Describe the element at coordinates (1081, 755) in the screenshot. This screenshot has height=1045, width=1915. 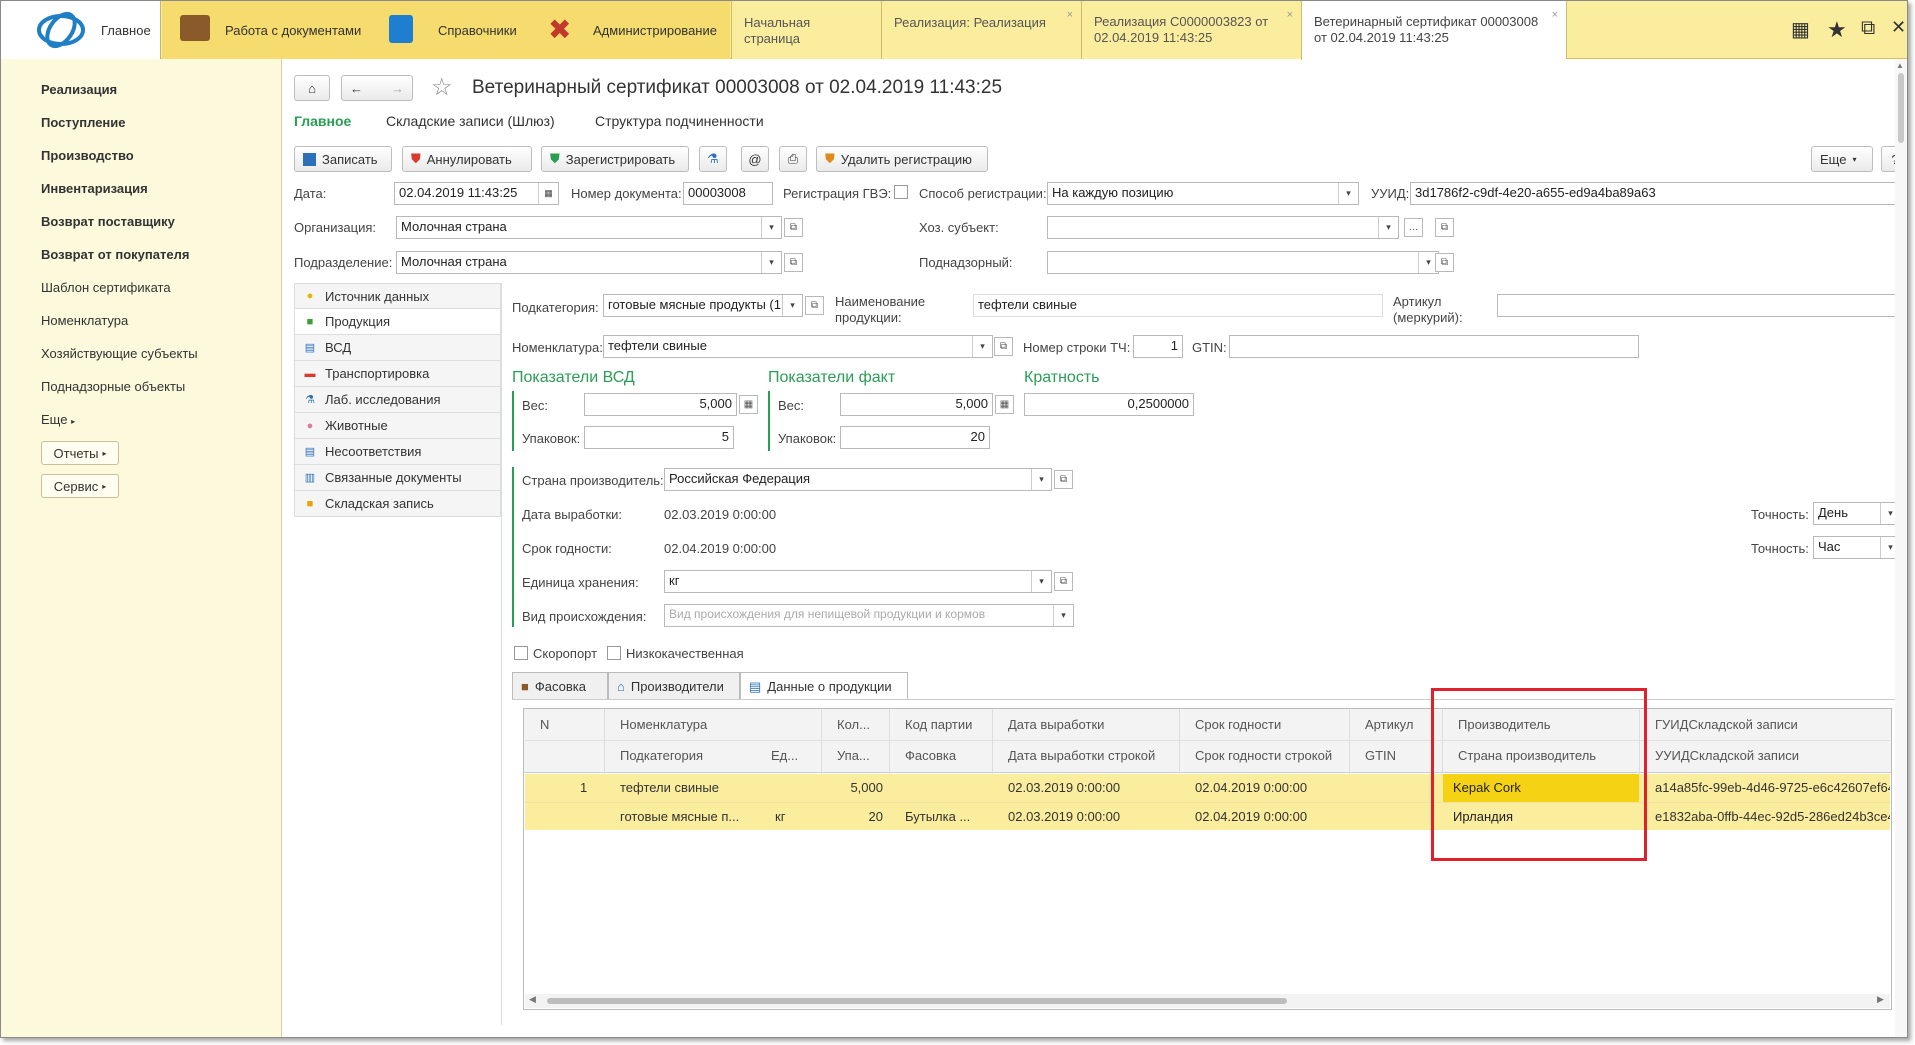
I see `col-made-date-str: Дата выработки строкой` at that location.